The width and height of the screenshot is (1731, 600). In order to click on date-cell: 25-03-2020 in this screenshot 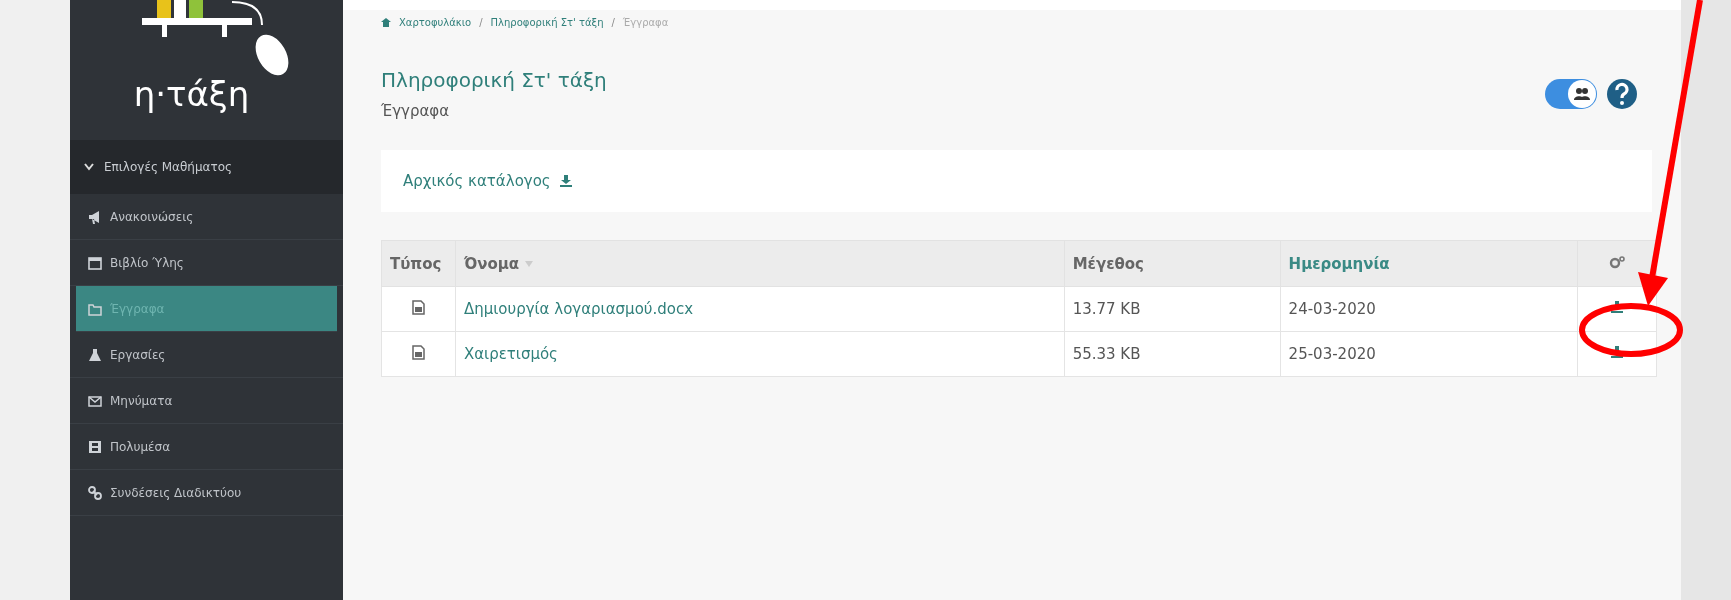, I will do `click(1429, 354)`.